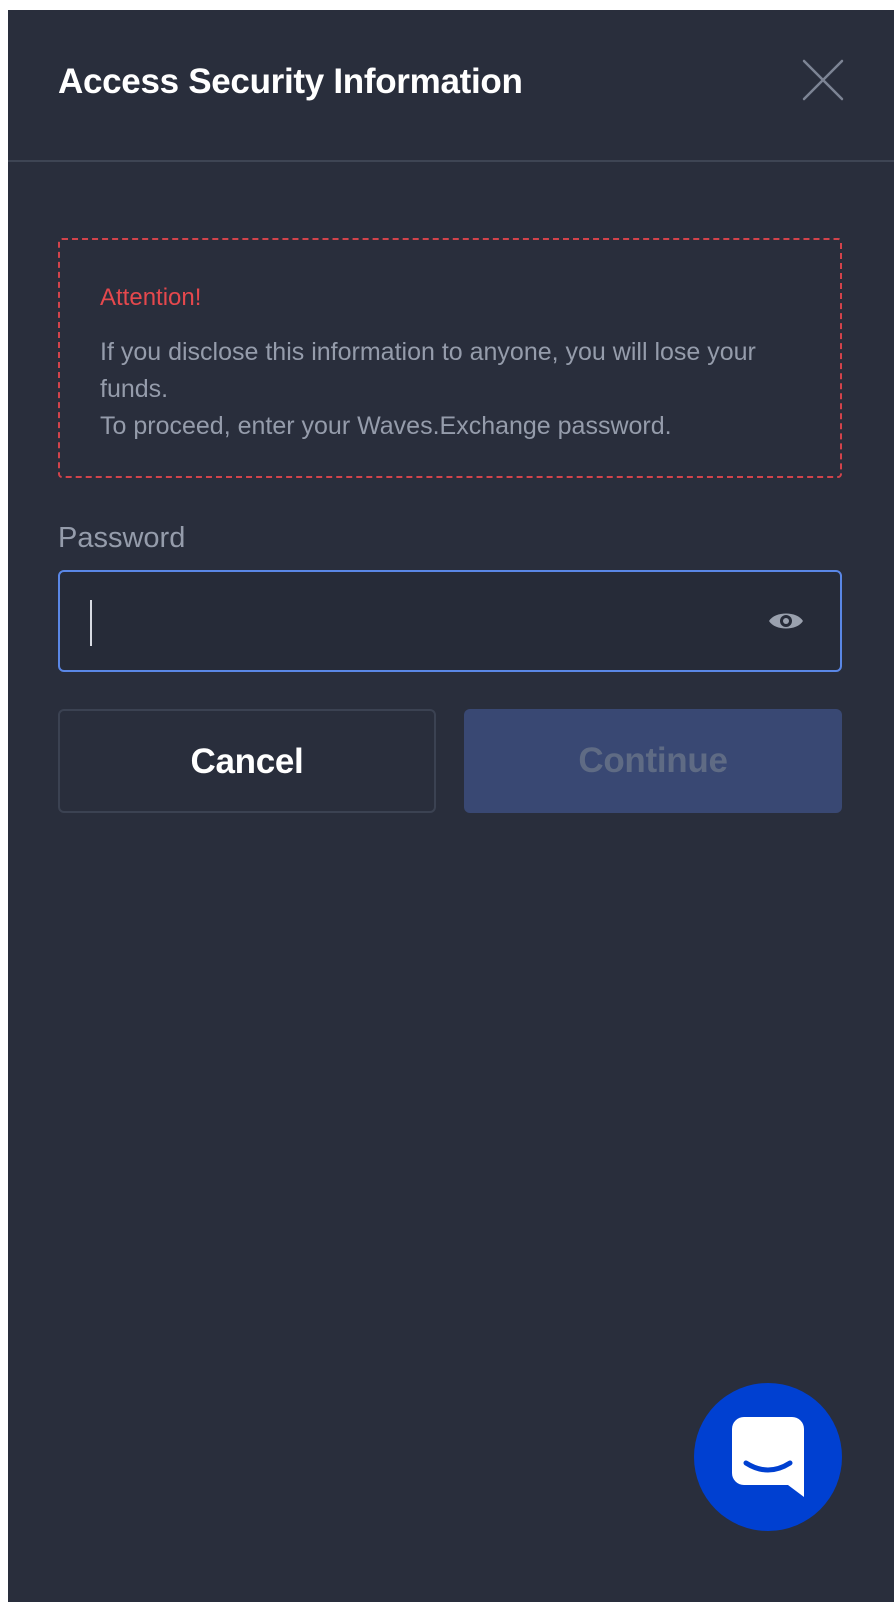 This screenshot has height=1602, width=894. Describe the element at coordinates (653, 761) in the screenshot. I see `continue-button: Continue` at that location.